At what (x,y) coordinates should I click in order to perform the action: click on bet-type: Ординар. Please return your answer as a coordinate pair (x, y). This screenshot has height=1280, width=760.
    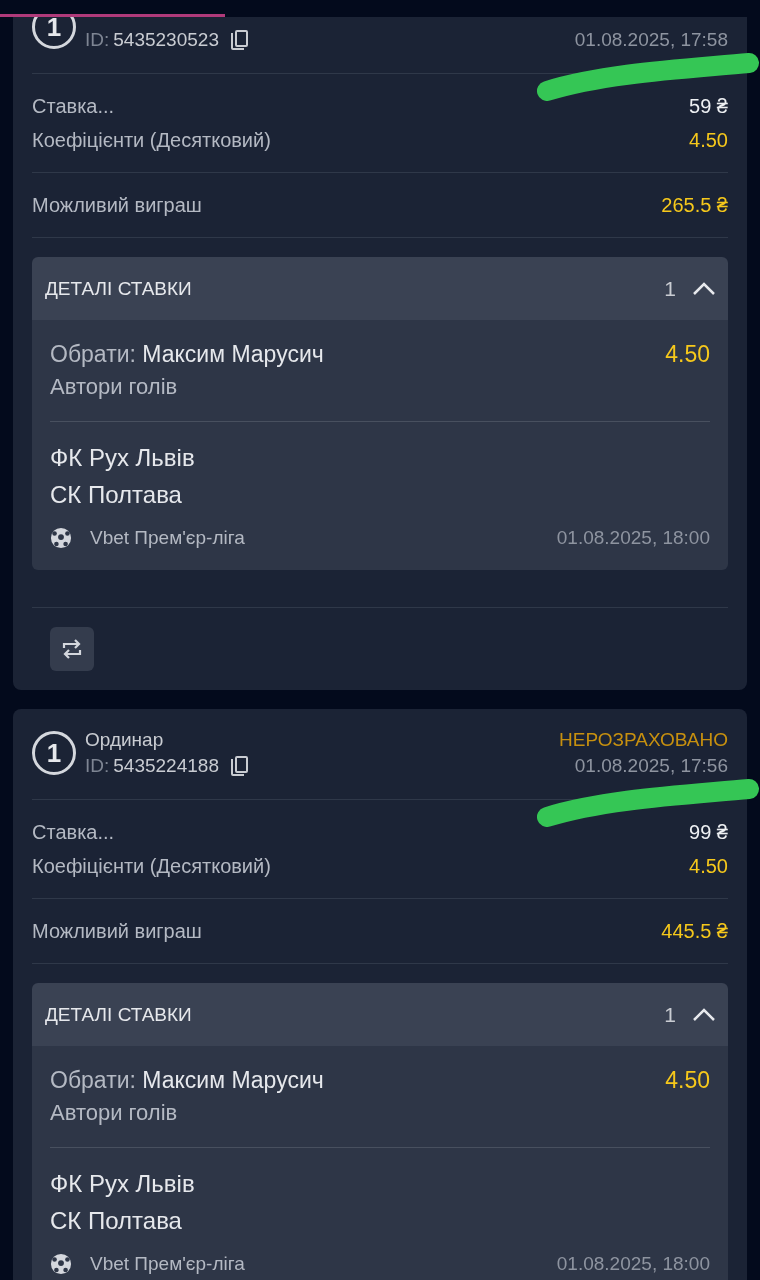
    Looking at the image, I should click on (125, 740).